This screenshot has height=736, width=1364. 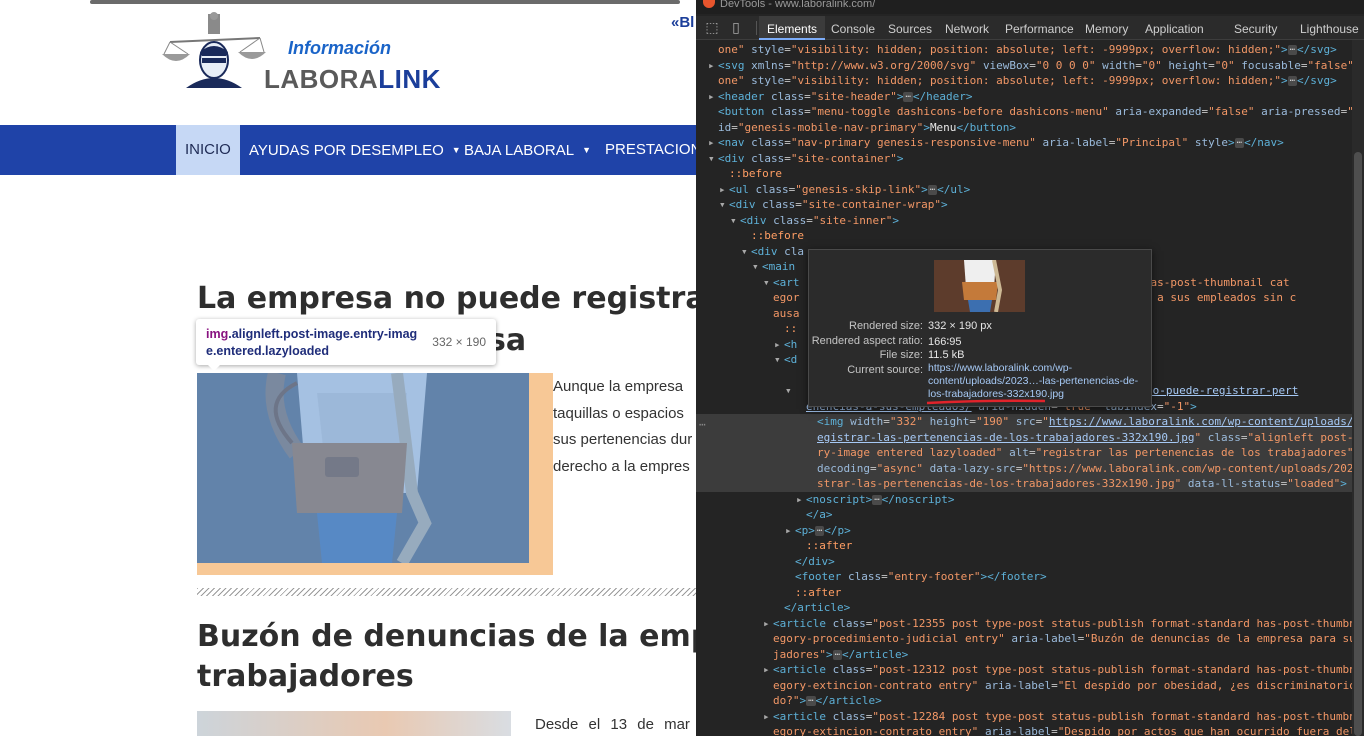 I want to click on dom-node: jadores">… </article>, so click(x=1024, y=655).